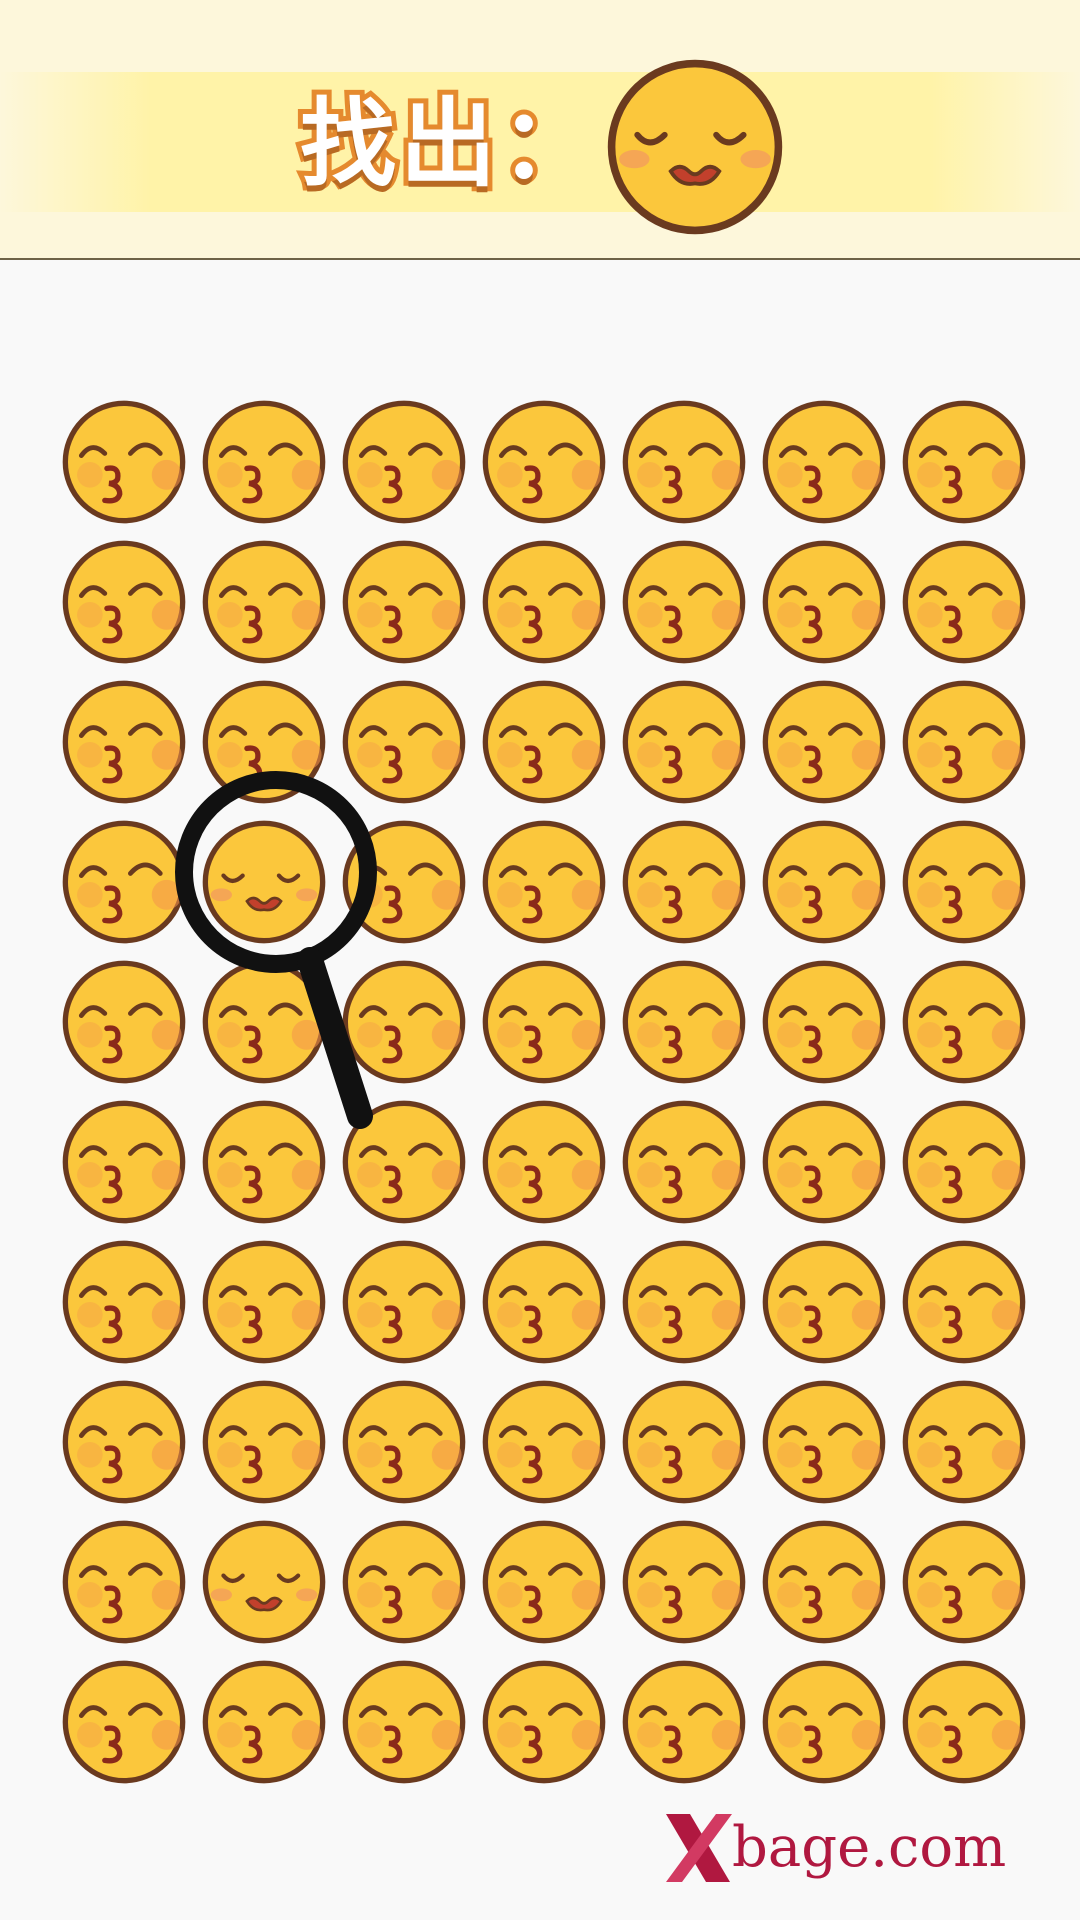  I want to click on blushing-smile-emoji-icon, so click(264, 882).